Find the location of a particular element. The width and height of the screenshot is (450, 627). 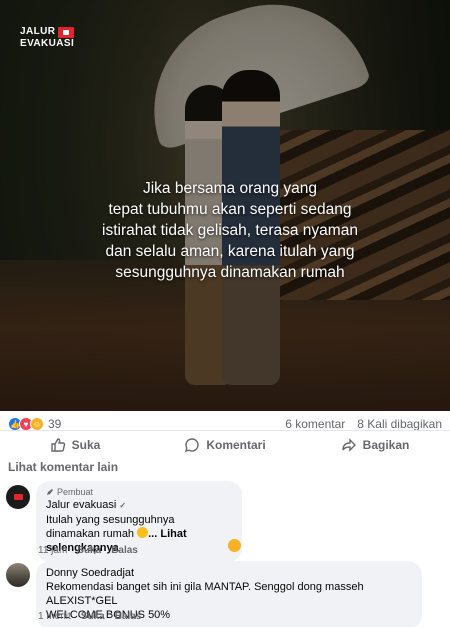

share-count: 8 Kali dibagikan is located at coordinates (399, 424).